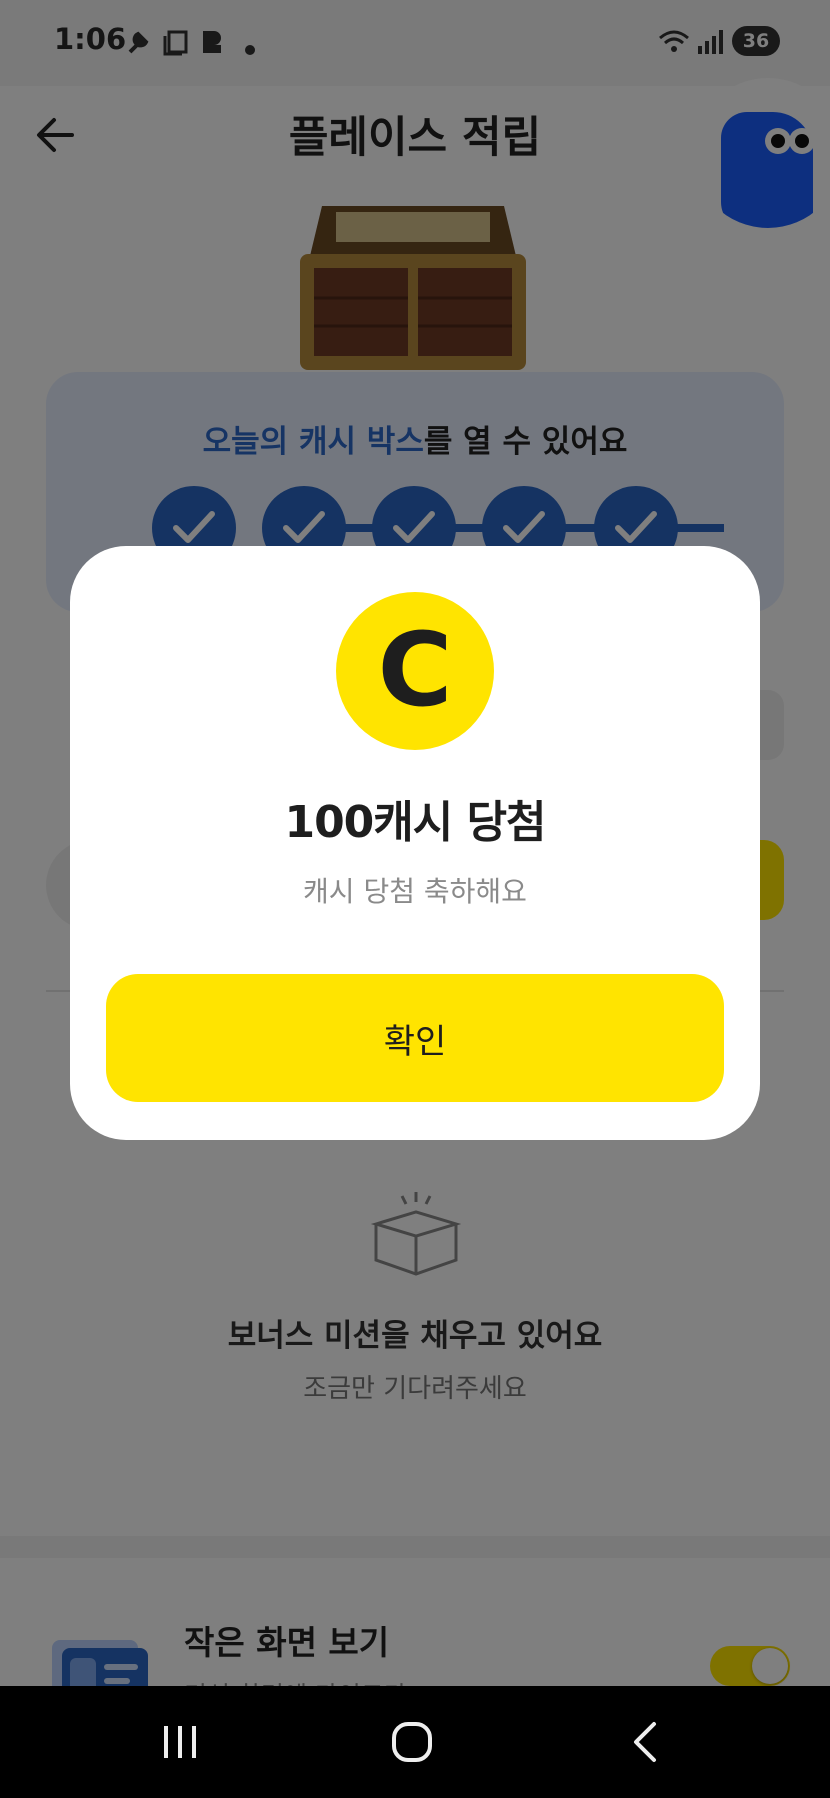 The image size is (830, 1798). I want to click on modal-subtitle: 캐시 당첨 축하해요, so click(415, 891).